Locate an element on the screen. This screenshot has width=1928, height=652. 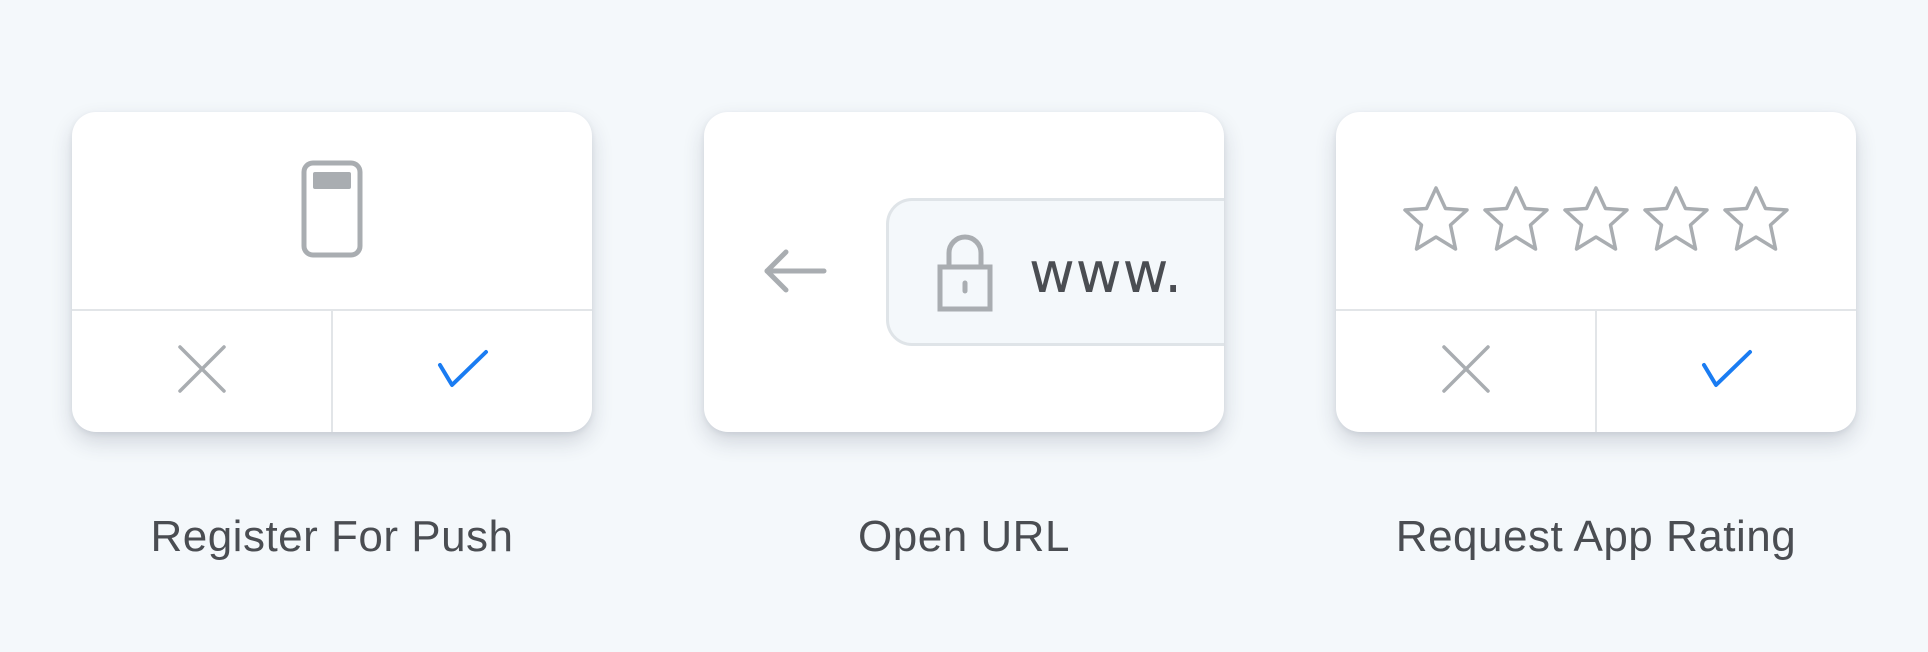
phone-icon is located at coordinates (332, 211).